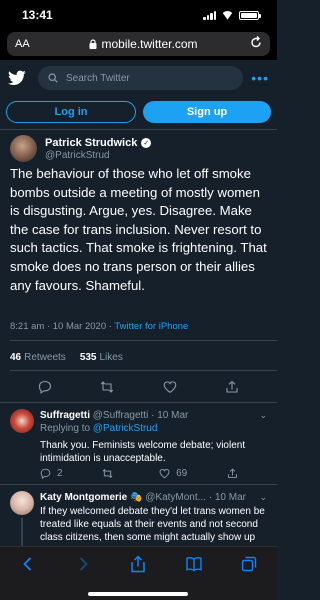 The height and width of the screenshot is (600, 320). Describe the element at coordinates (138, 387) in the screenshot. I see `tweet-actions` at that location.